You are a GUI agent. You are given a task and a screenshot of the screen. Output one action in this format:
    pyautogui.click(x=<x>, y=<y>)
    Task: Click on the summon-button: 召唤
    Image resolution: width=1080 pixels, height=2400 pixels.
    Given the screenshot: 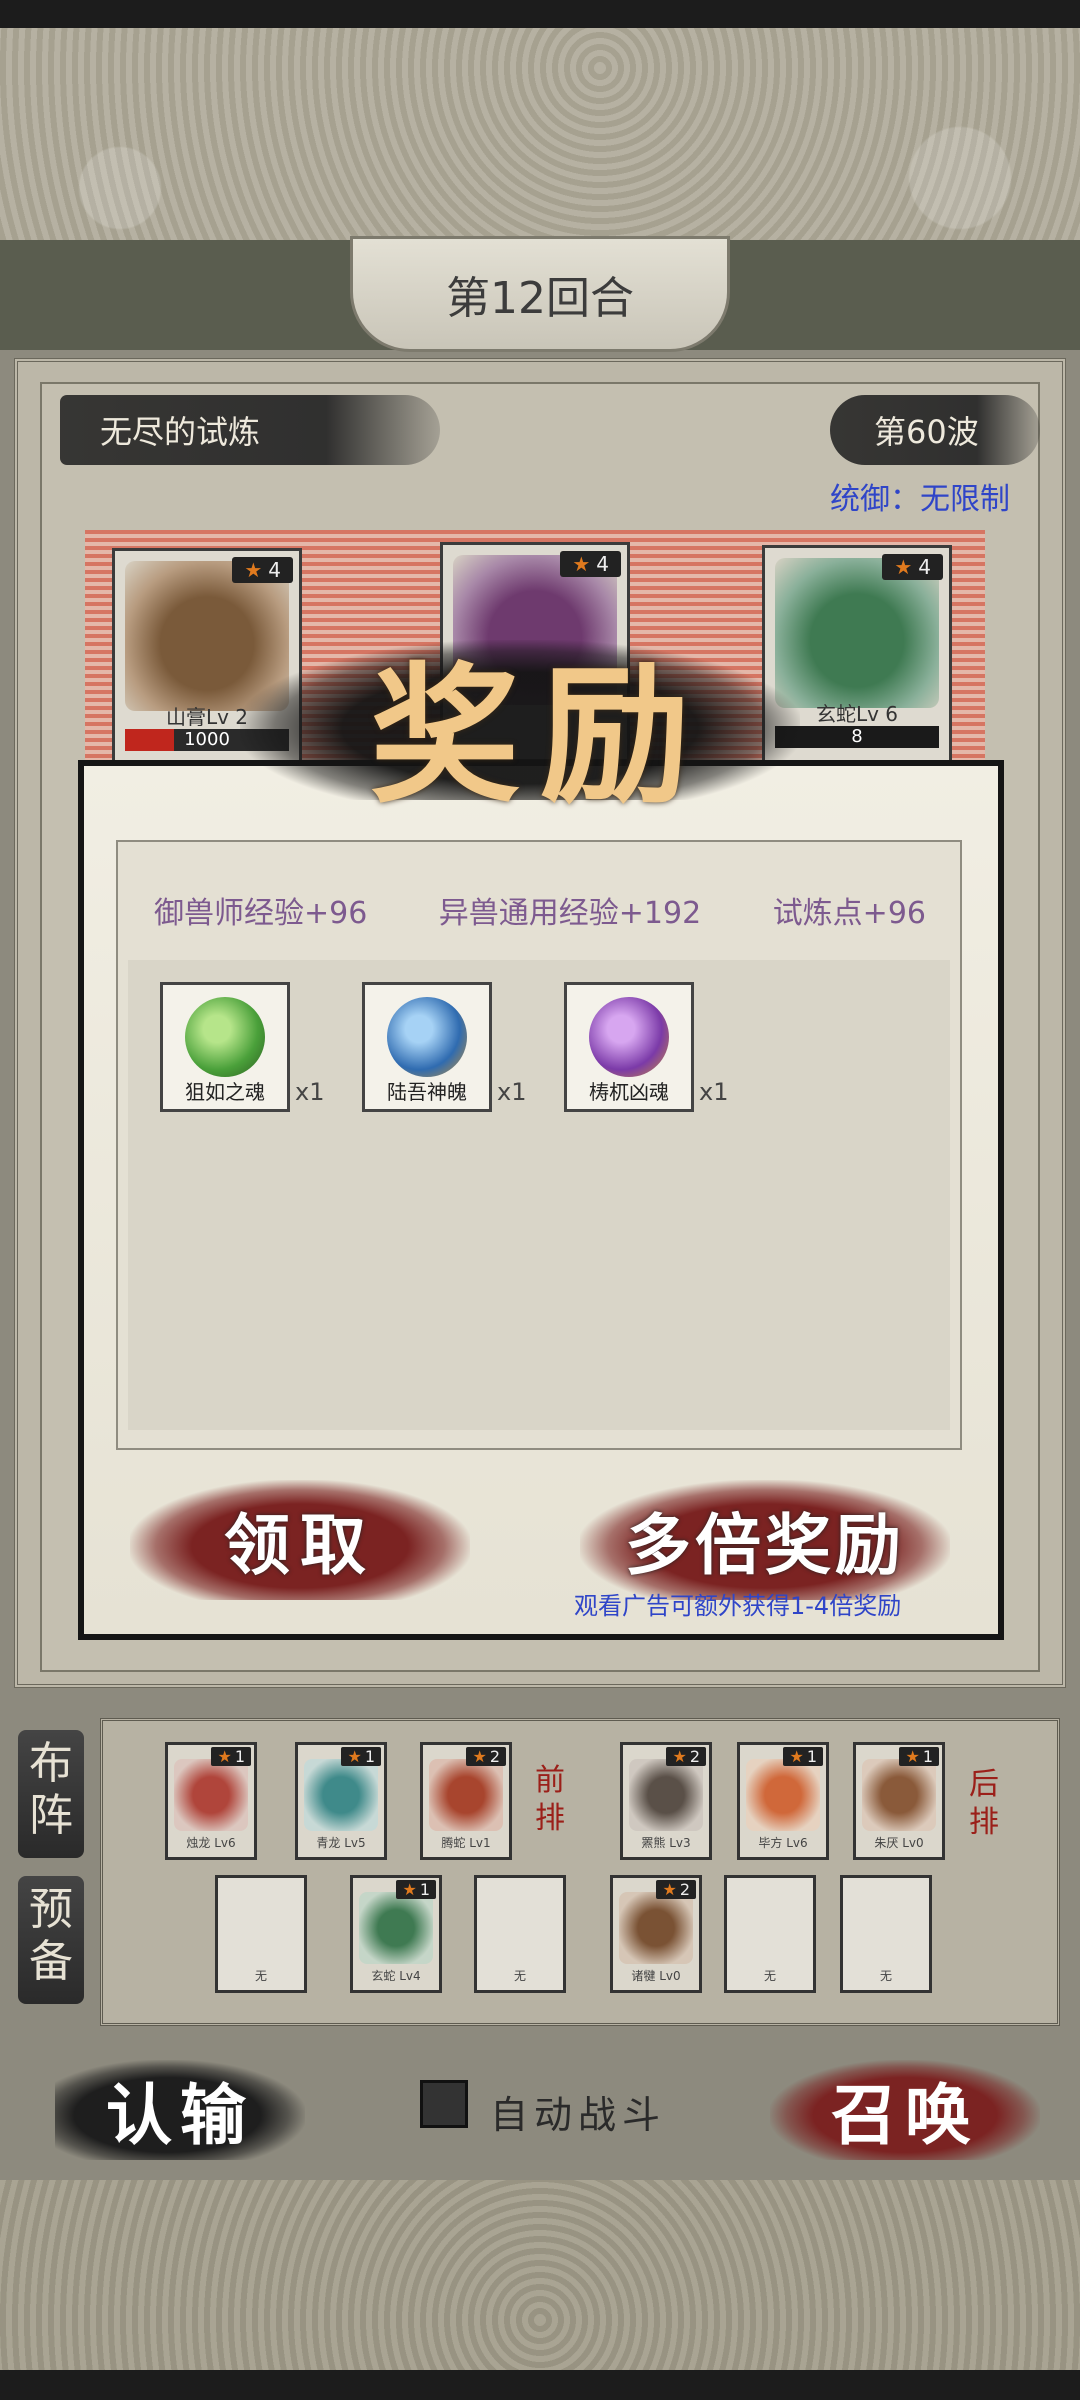 What is the action you would take?
    pyautogui.click(x=905, y=2110)
    